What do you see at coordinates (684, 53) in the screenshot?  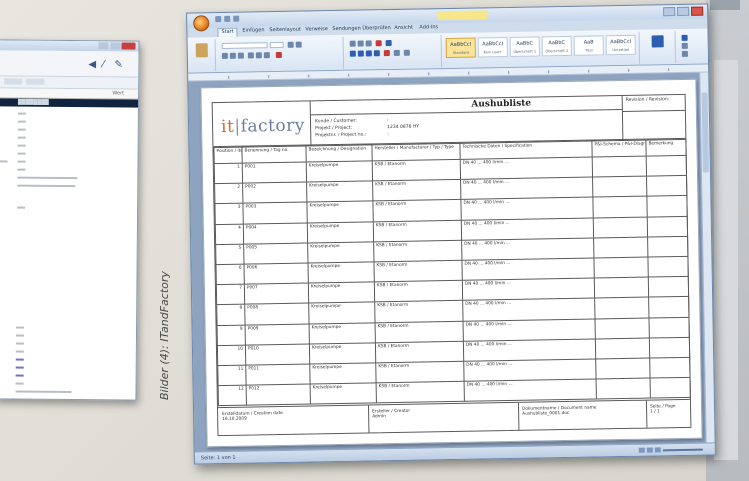 I see `select-icon` at bounding box center [684, 53].